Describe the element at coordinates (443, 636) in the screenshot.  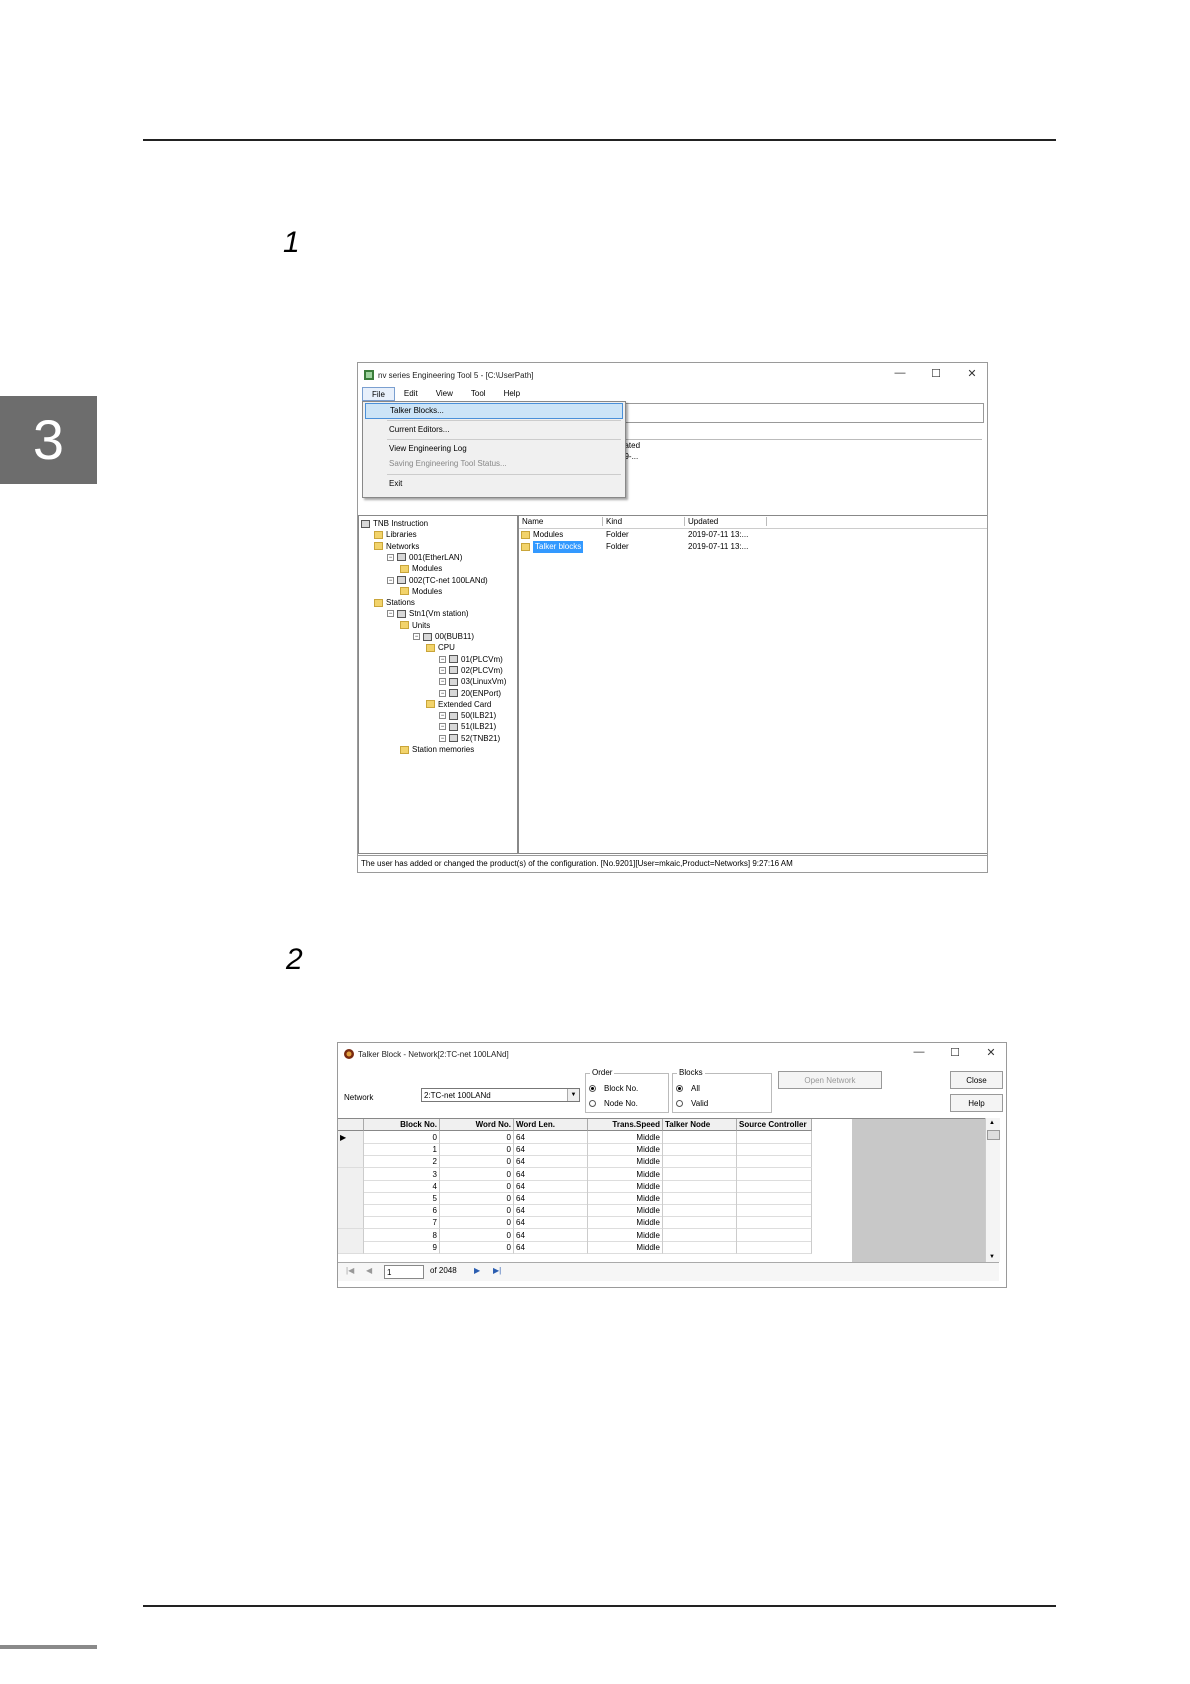
I see `tree-item: − 00(BUB11)` at that location.